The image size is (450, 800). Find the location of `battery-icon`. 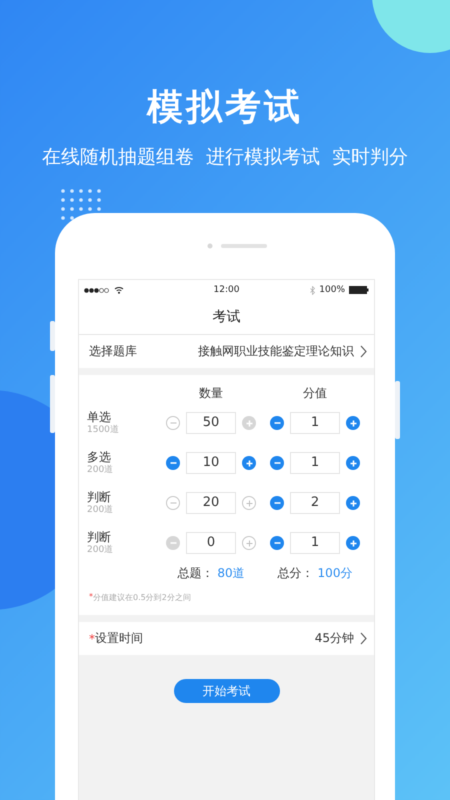

battery-icon is located at coordinates (359, 290).